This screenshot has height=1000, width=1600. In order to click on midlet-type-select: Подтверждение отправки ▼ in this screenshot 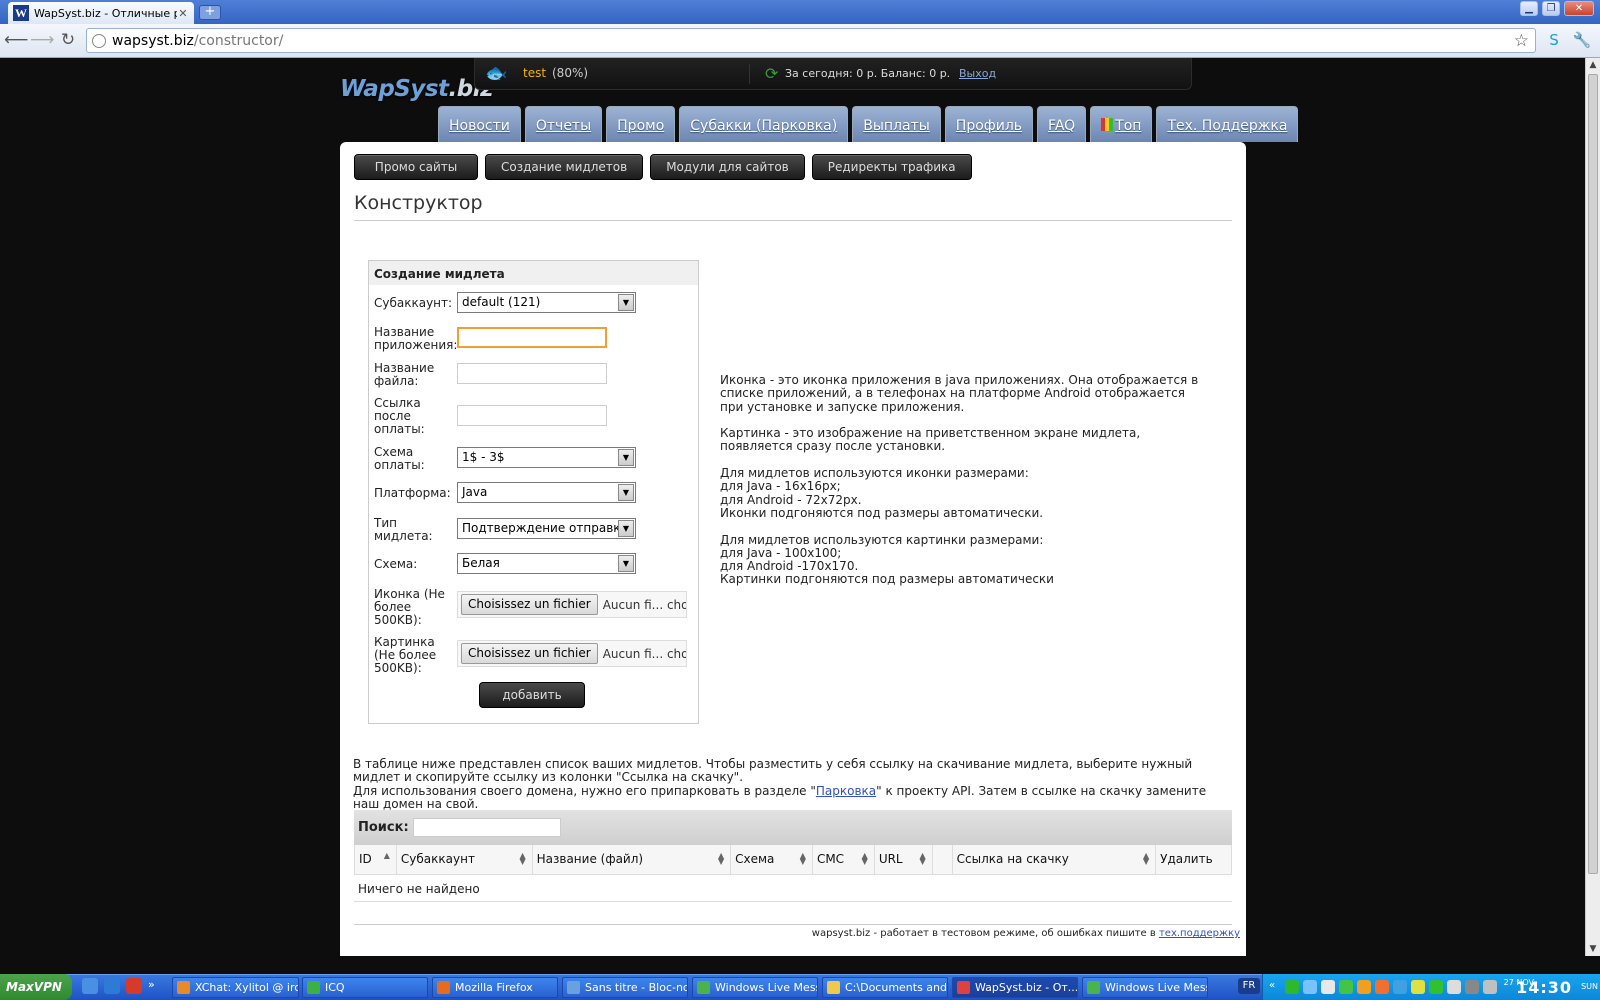, I will do `click(546, 528)`.